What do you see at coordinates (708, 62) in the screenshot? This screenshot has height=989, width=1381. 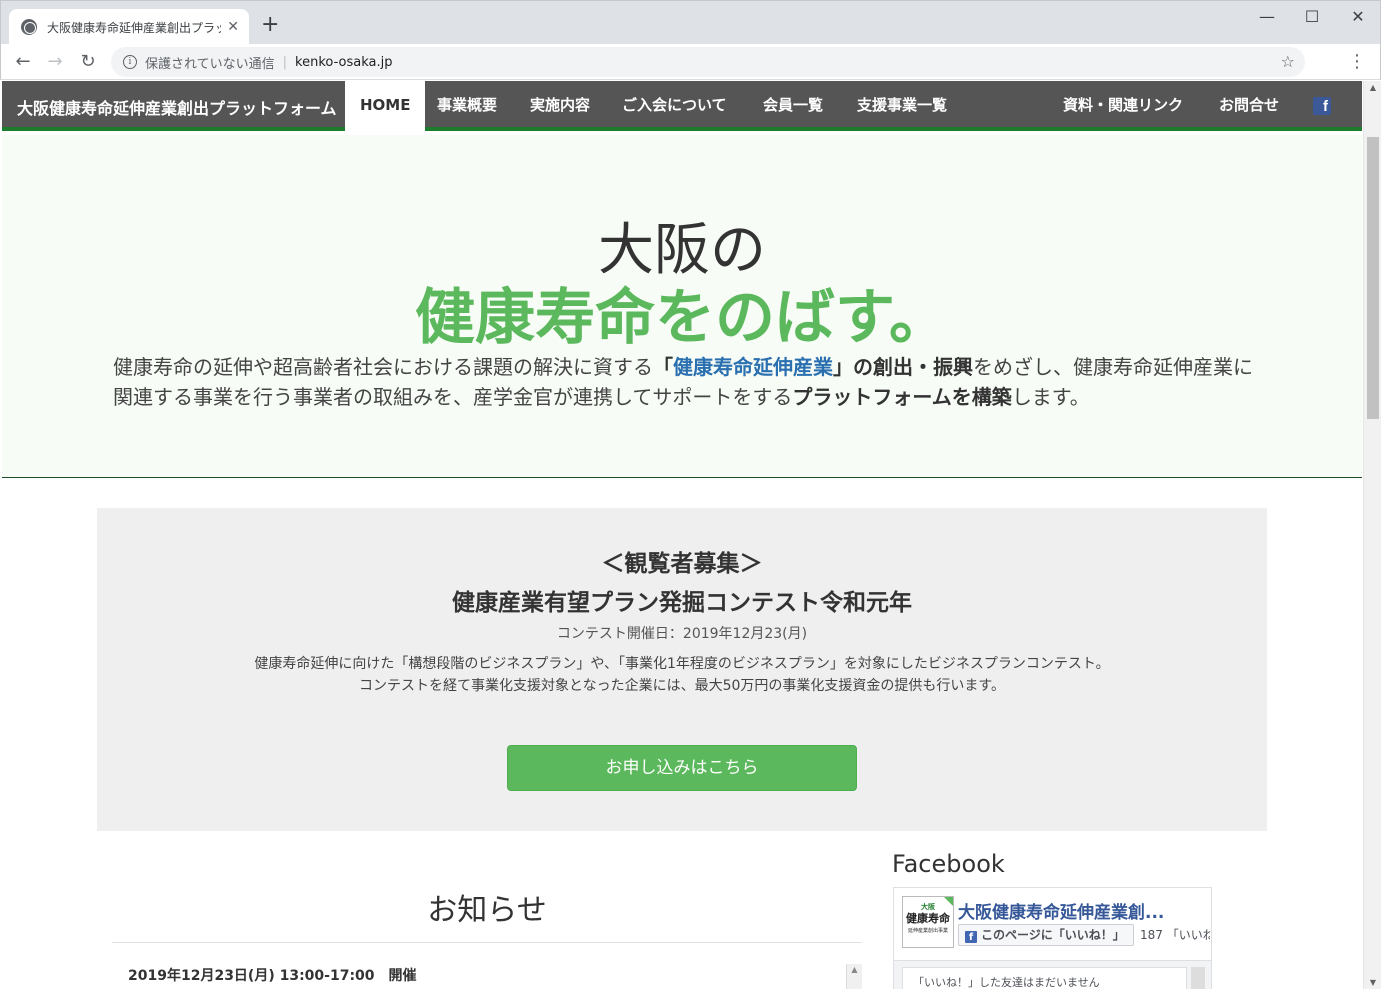 I see `address-bar: i 保護されていない通信 | kenko-osaka.jp ☆` at bounding box center [708, 62].